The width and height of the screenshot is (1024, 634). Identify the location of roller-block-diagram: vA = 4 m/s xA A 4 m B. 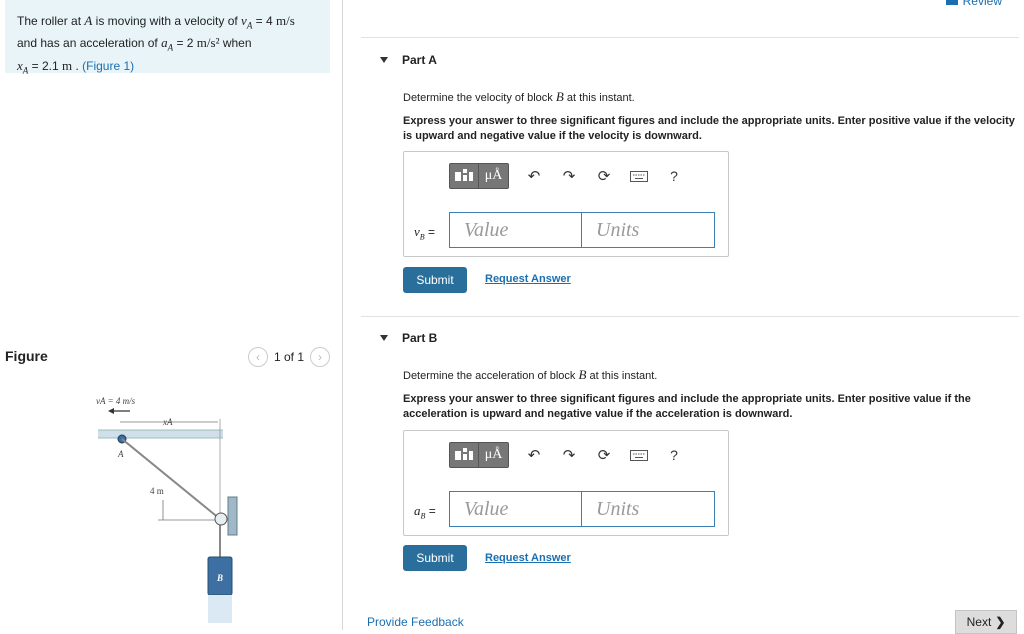
(167, 509).